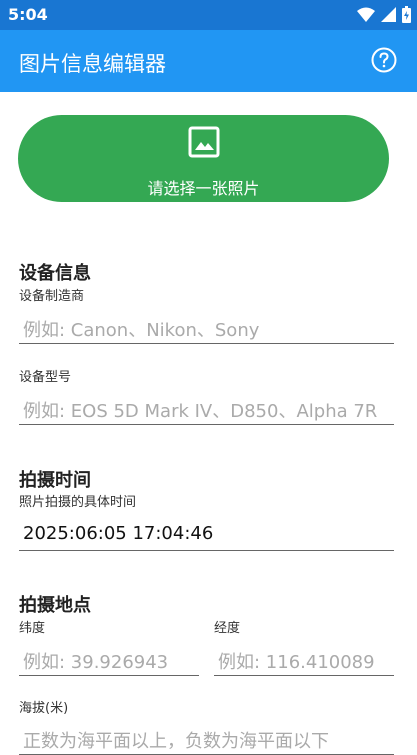 Image resolution: width=417 pixels, height=755 pixels. I want to click on altitude-label: 海拔(米), so click(44, 708).